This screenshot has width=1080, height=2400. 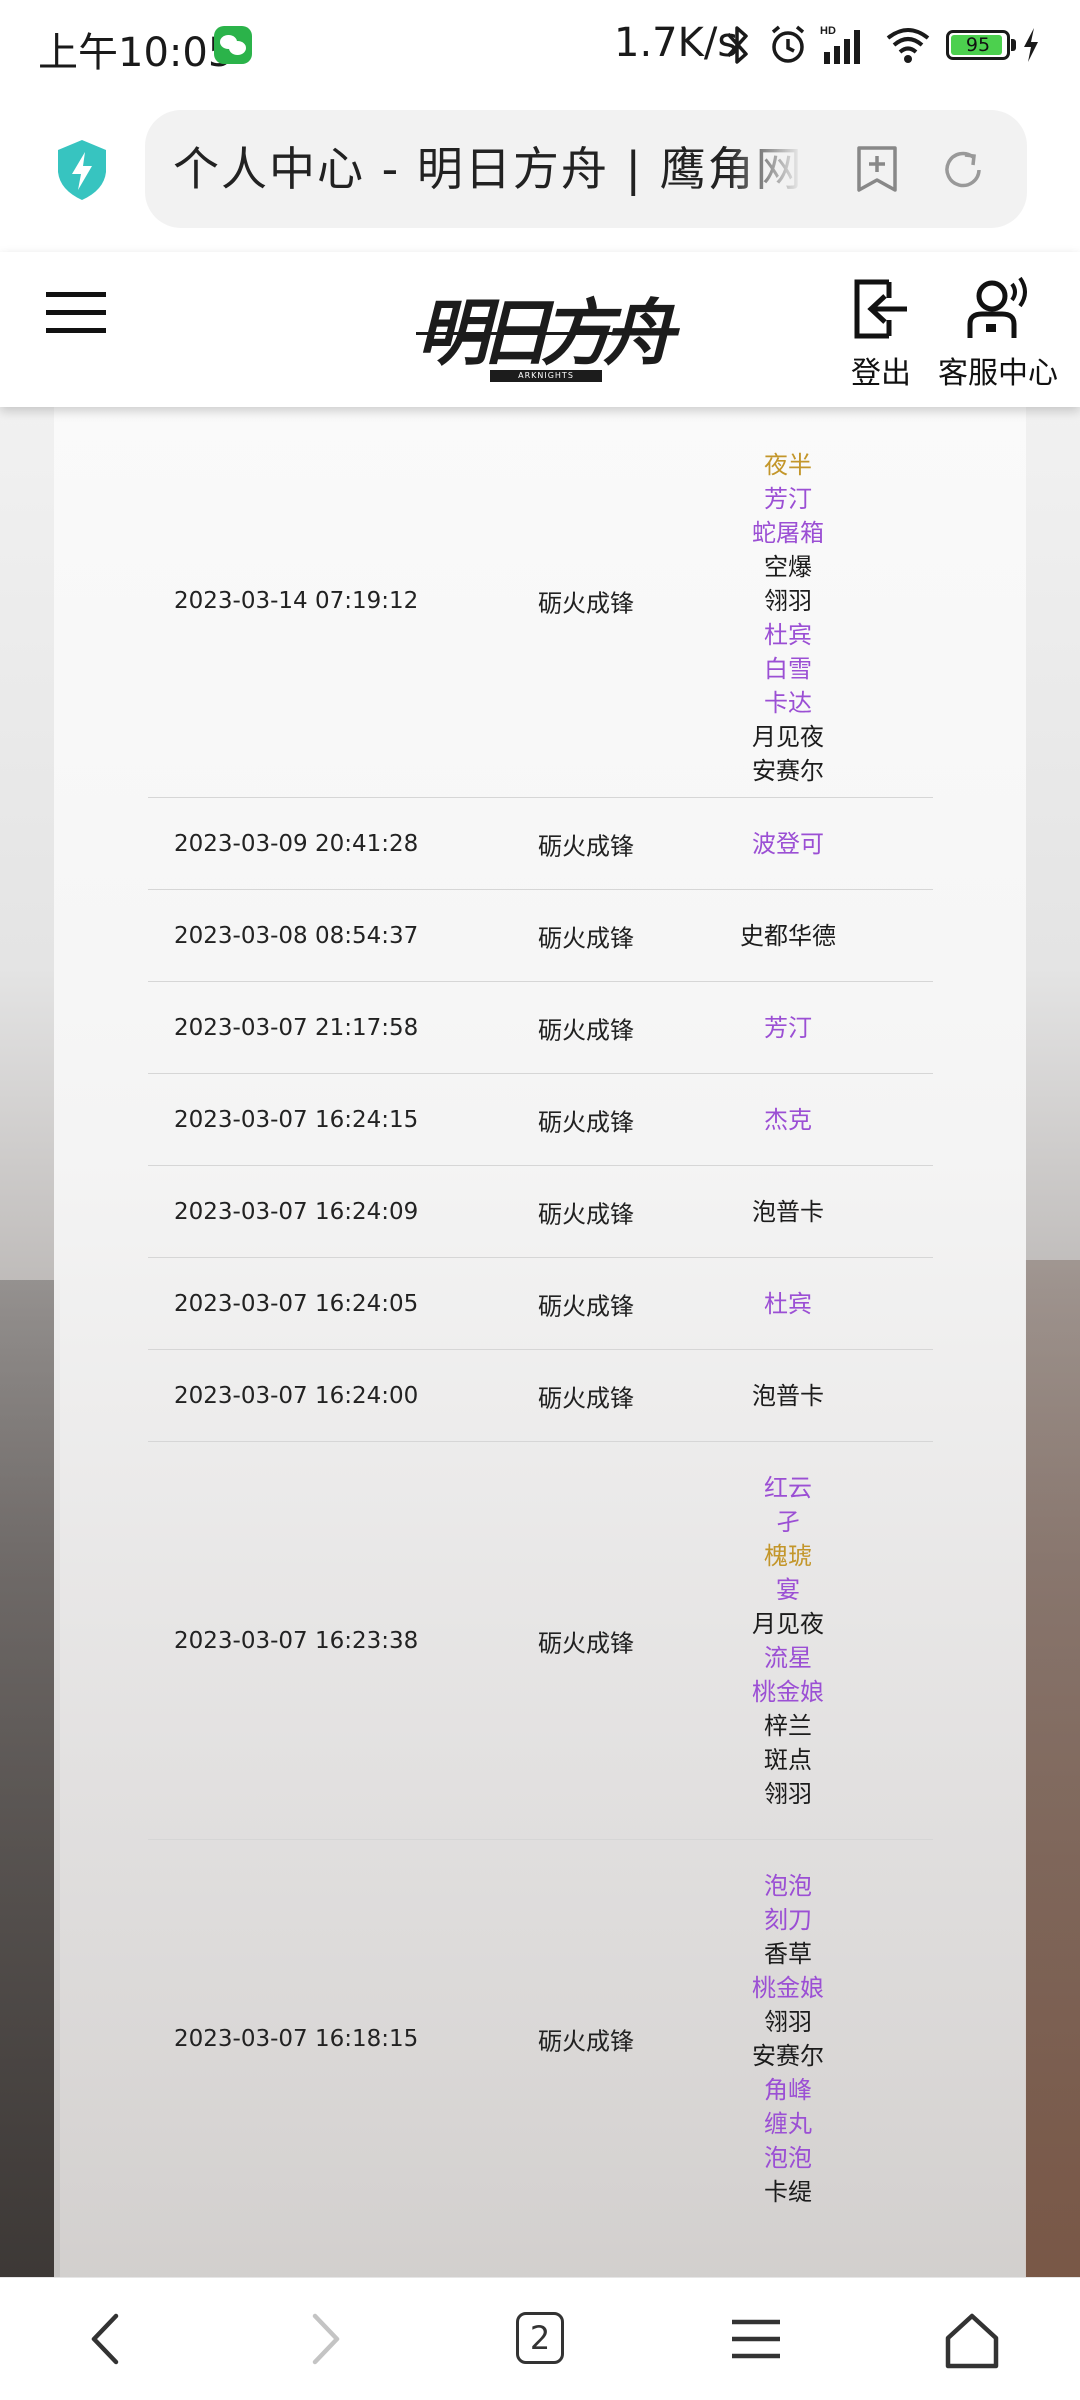 I want to click on forward-button, so click(x=325, y=2339).